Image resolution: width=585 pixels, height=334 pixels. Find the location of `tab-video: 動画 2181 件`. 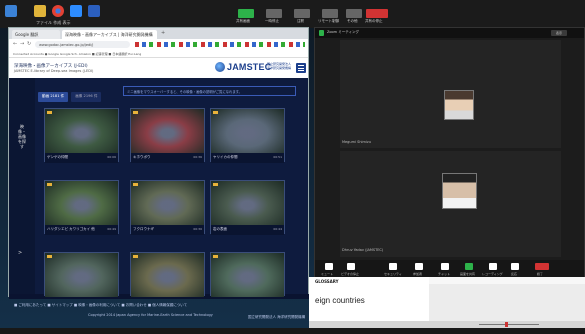

tab-video: 動画 2181 件 is located at coordinates (53, 97).